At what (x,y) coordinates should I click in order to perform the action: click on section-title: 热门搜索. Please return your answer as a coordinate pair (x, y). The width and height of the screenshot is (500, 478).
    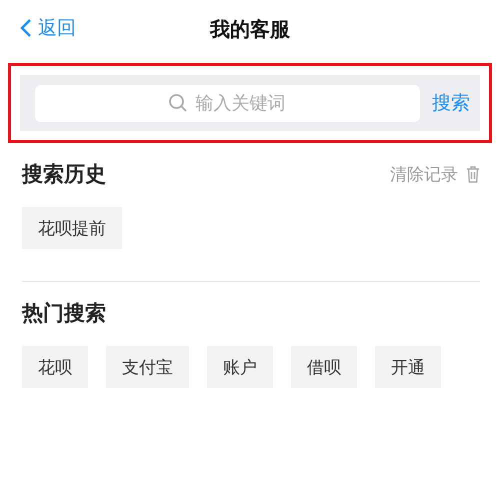
    Looking at the image, I should click on (64, 313).